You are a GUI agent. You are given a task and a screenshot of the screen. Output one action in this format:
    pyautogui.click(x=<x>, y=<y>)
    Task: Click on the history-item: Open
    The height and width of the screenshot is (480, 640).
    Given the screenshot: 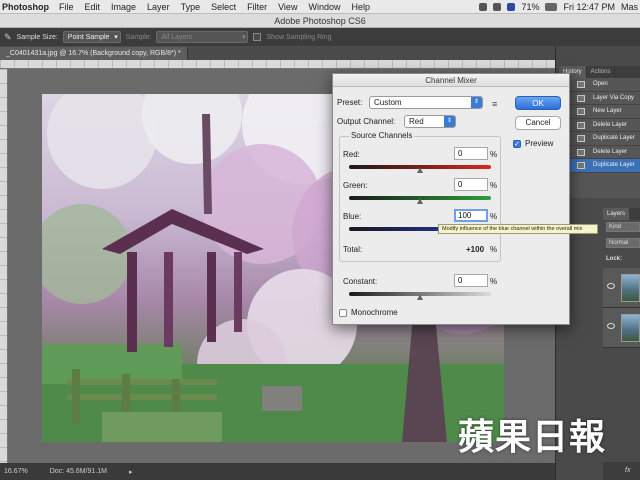 What is the action you would take?
    pyautogui.click(x=599, y=85)
    